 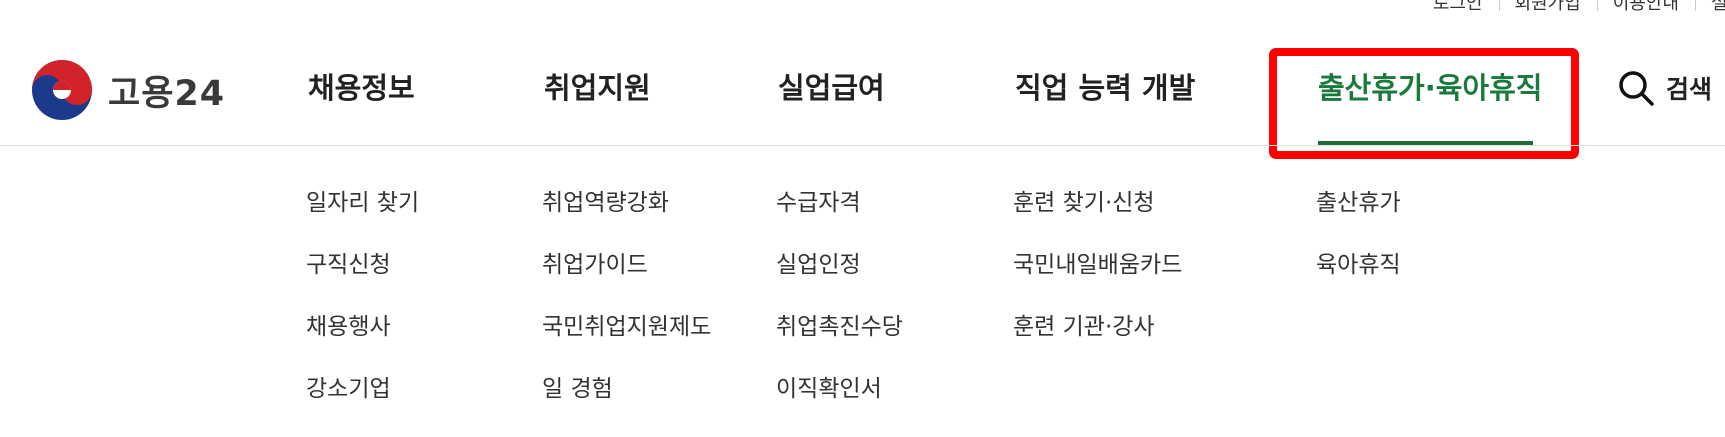 I want to click on submenu-item: 국민내일배움카드, so click(x=1097, y=280).